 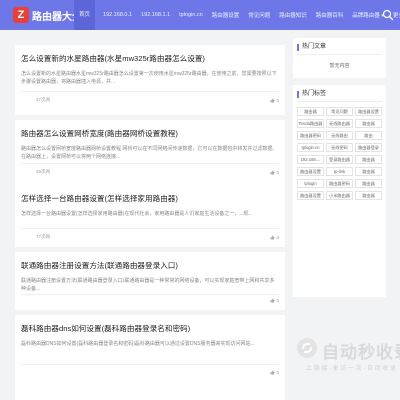 What do you see at coordinates (339, 123) in the screenshot?
I see `tag-link: 无线路由器` at bounding box center [339, 123].